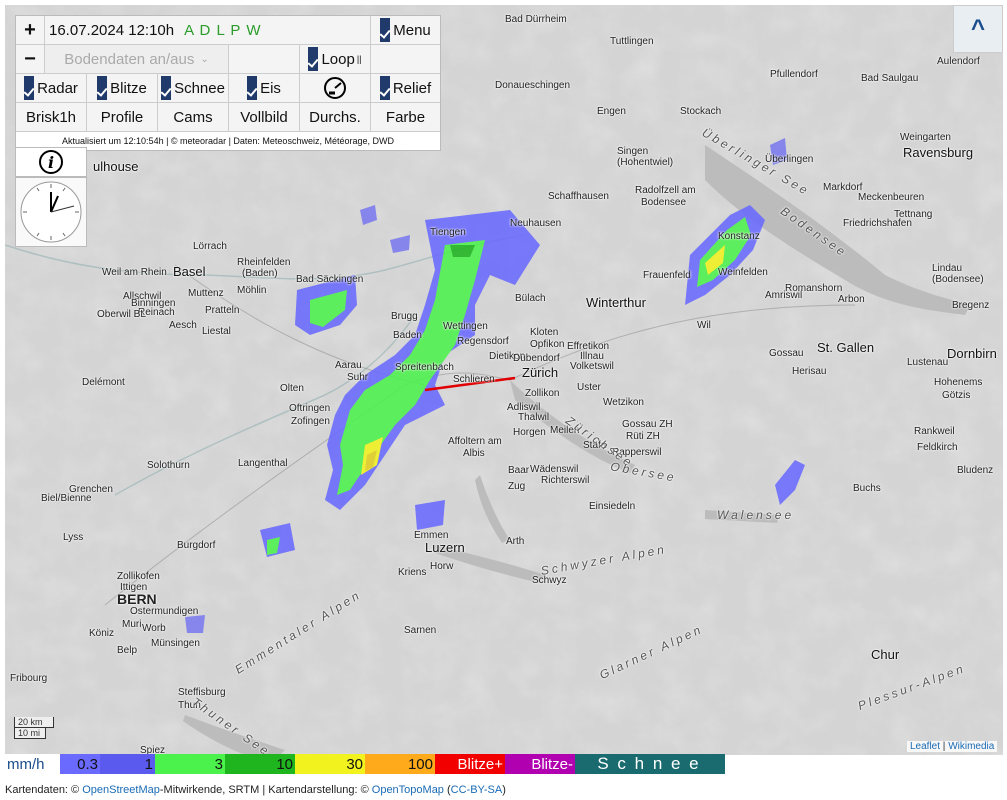  Describe the element at coordinates (190, 764) in the screenshot. I see `legend-item: 3` at that location.